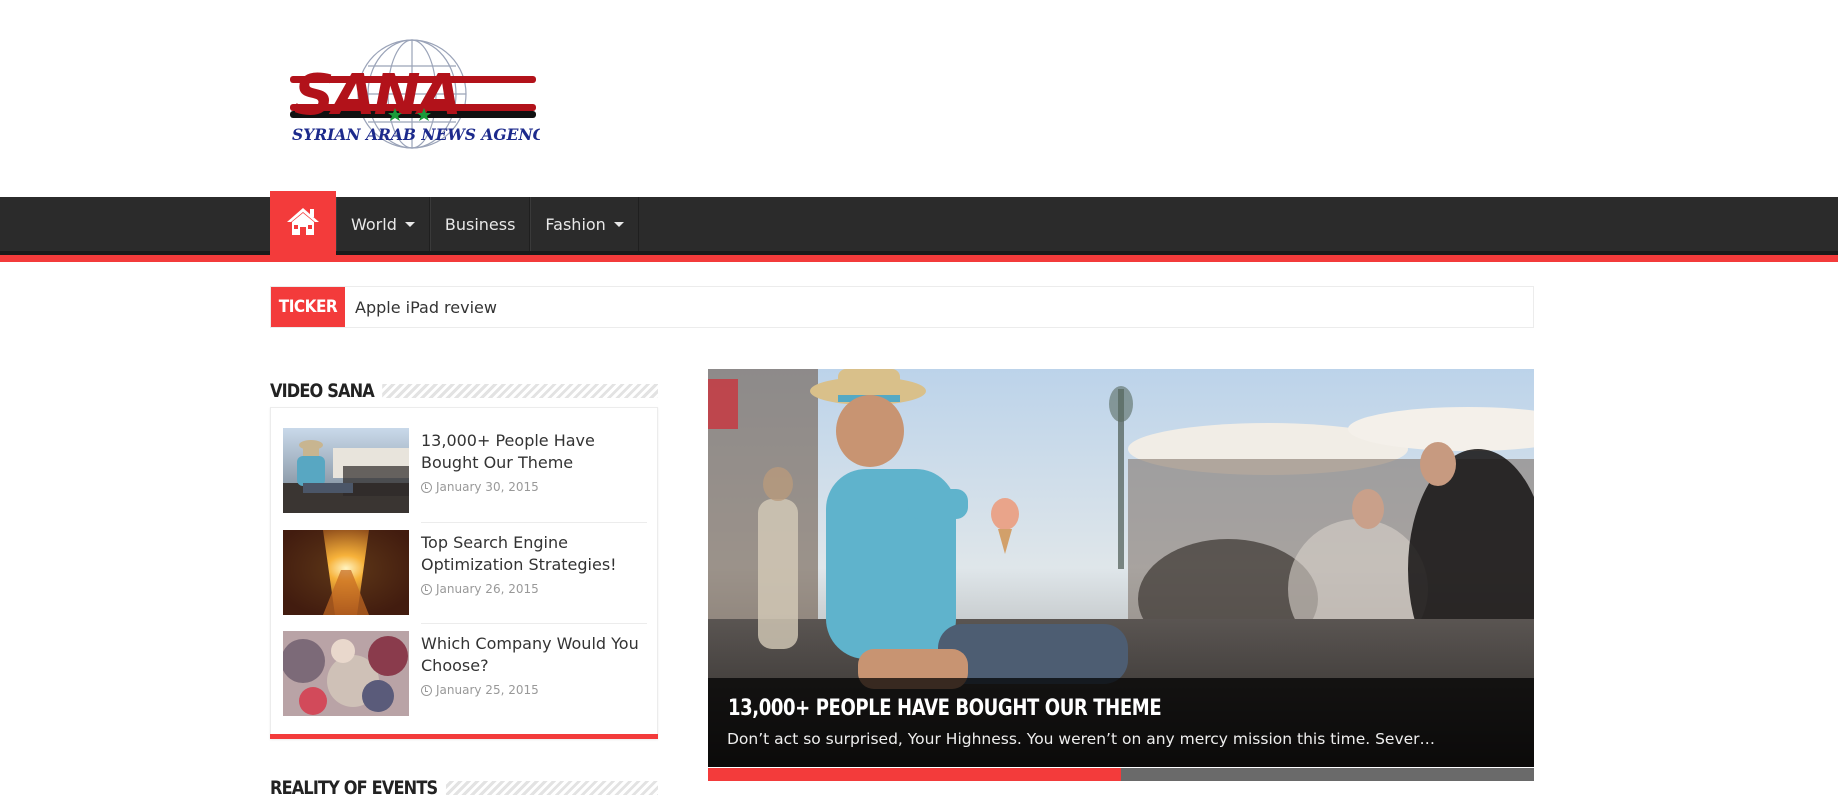  I want to click on nav-item-label: Fashion, so click(575, 224).